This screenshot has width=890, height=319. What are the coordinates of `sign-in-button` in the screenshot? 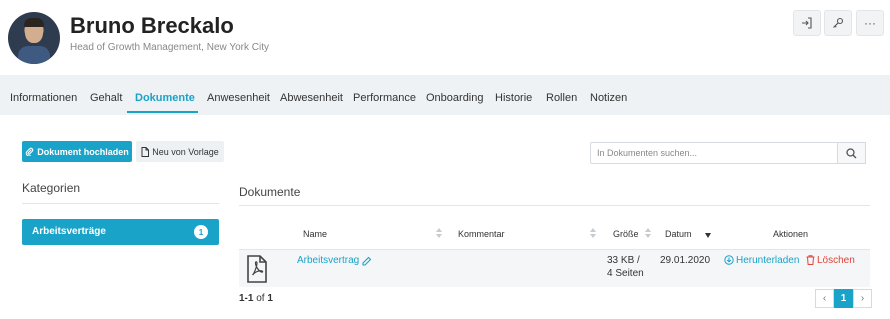 It's located at (807, 23).